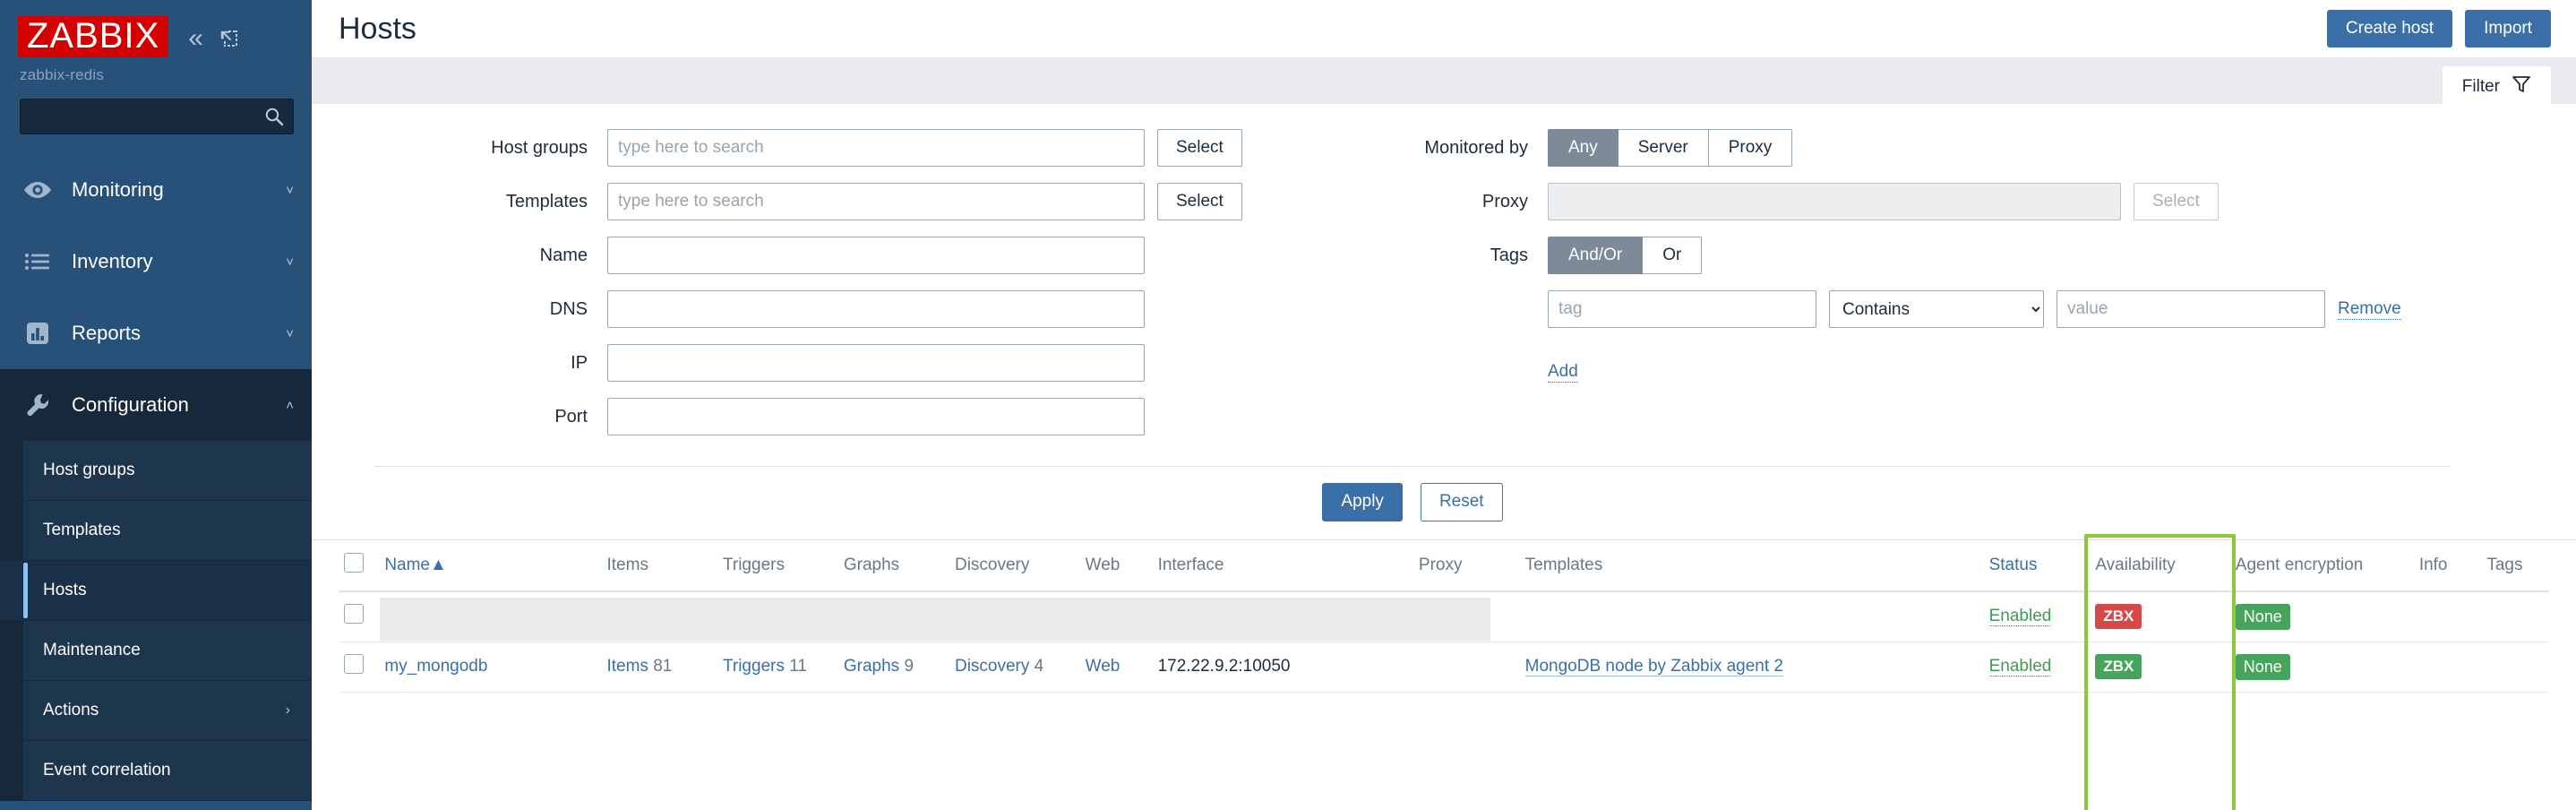 The image size is (2576, 810). Describe the element at coordinates (62, 74) in the screenshot. I see `server-name: zabbix-redis` at that location.